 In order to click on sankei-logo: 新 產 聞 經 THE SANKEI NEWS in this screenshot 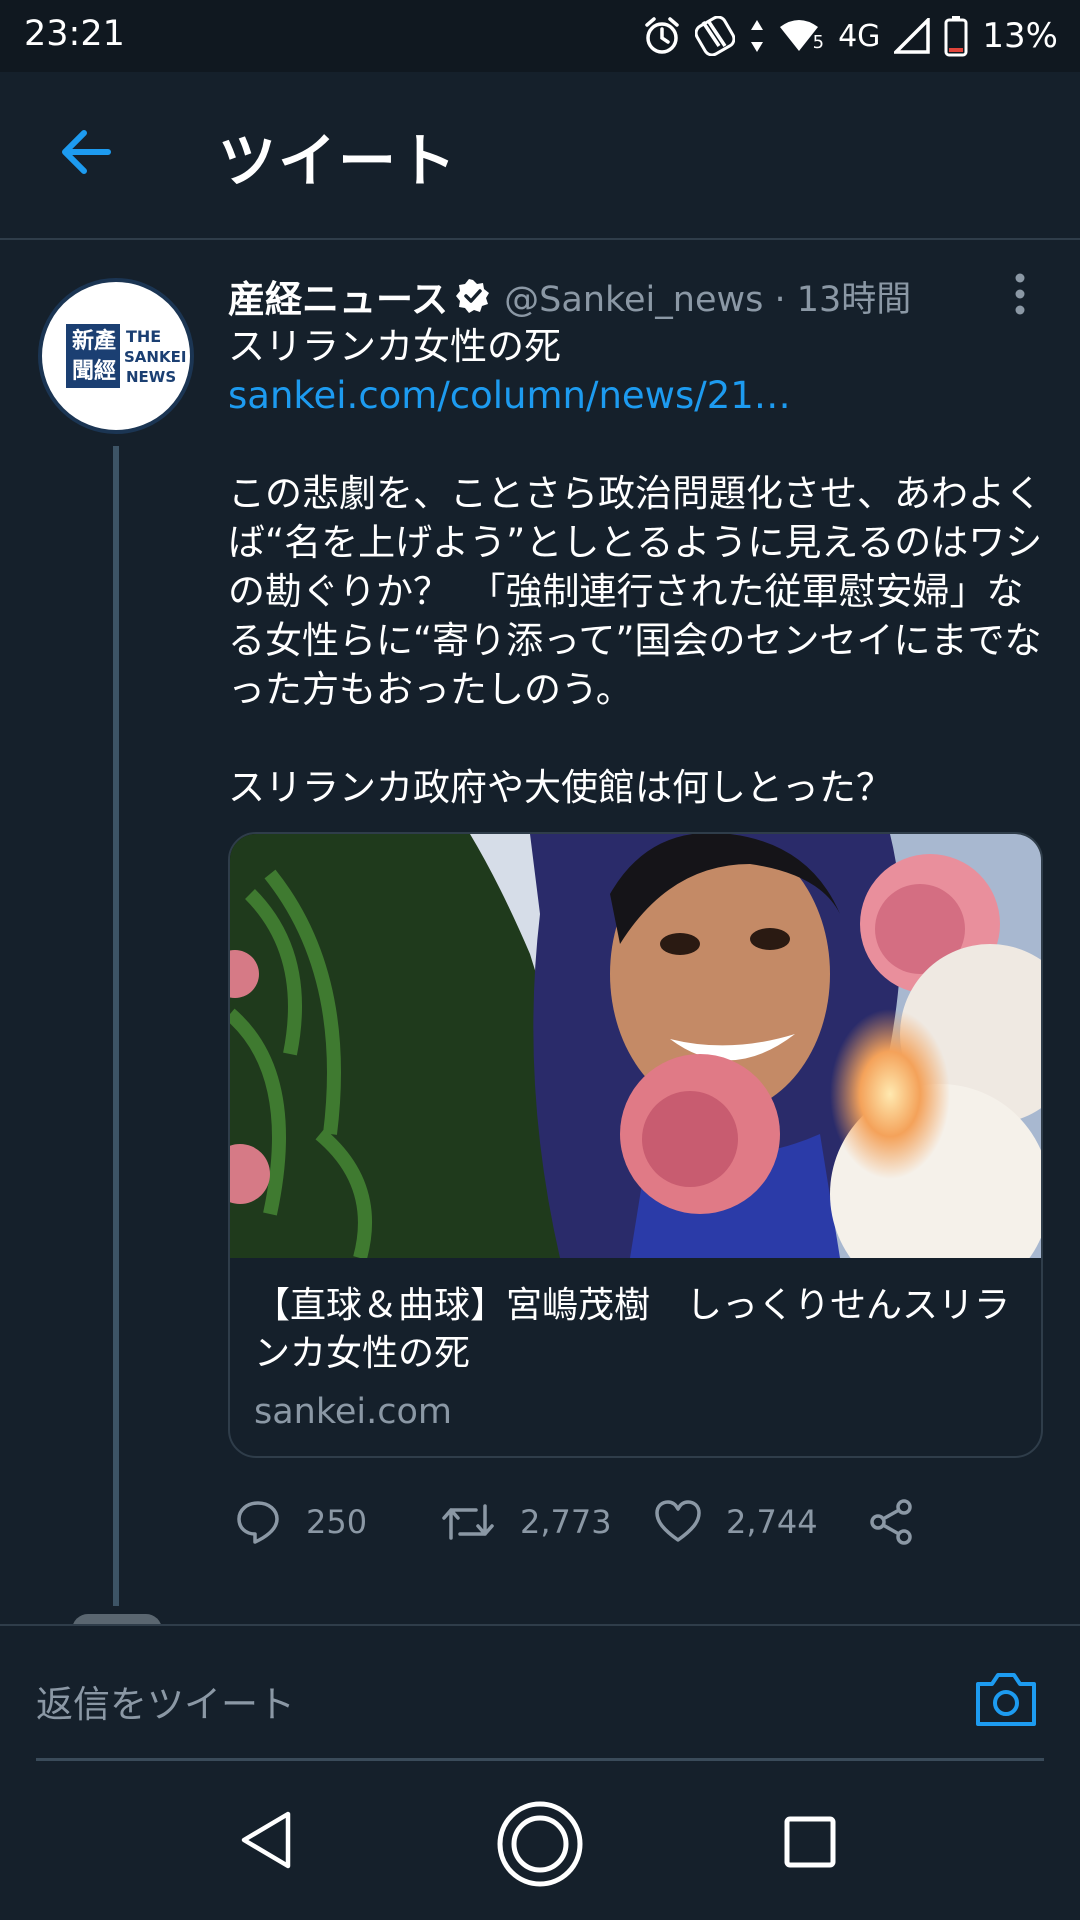, I will do `click(126, 356)`.